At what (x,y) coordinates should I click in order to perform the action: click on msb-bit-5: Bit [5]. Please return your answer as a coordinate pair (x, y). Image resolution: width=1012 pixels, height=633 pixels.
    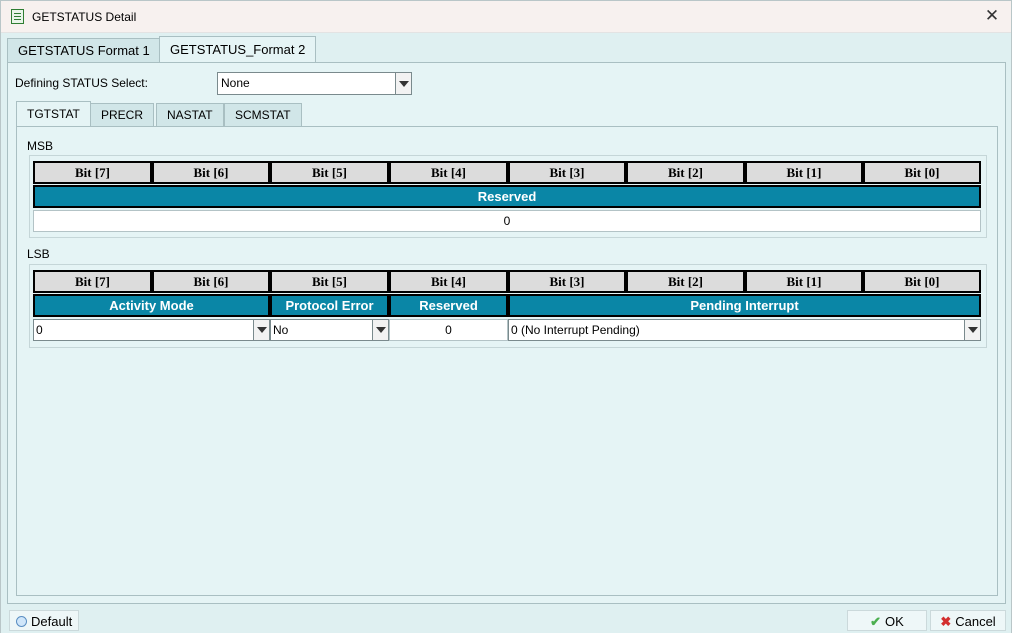
    Looking at the image, I should click on (329, 172).